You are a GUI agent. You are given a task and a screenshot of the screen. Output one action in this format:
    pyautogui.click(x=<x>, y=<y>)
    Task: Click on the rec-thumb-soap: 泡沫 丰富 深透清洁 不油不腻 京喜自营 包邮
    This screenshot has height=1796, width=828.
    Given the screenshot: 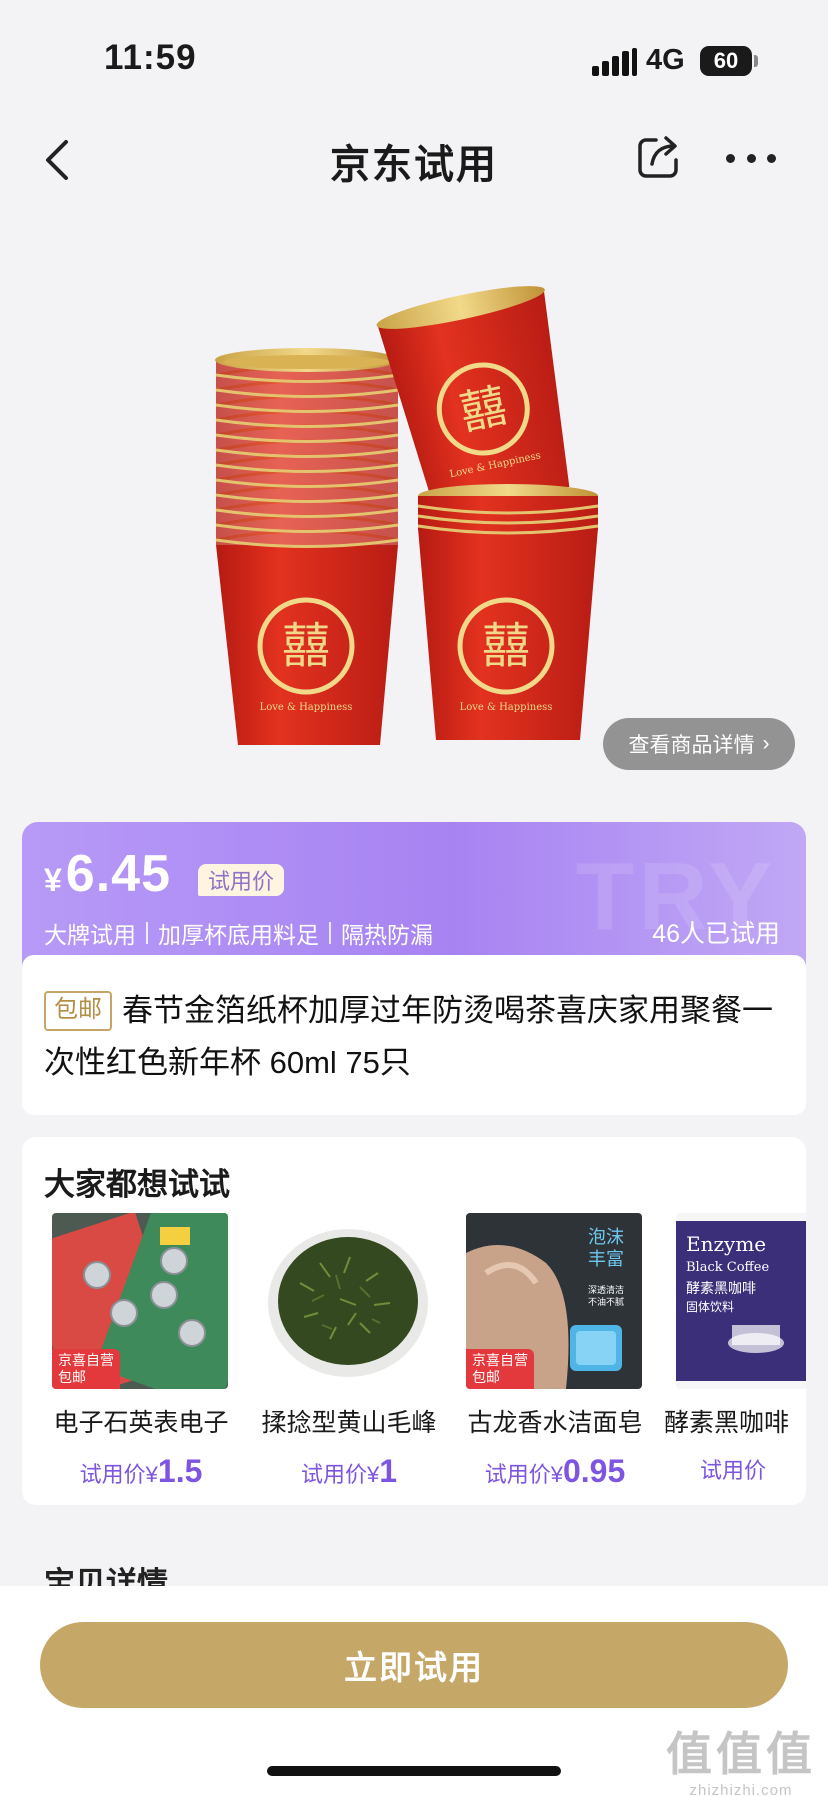 What is the action you would take?
    pyautogui.click(x=554, y=1301)
    